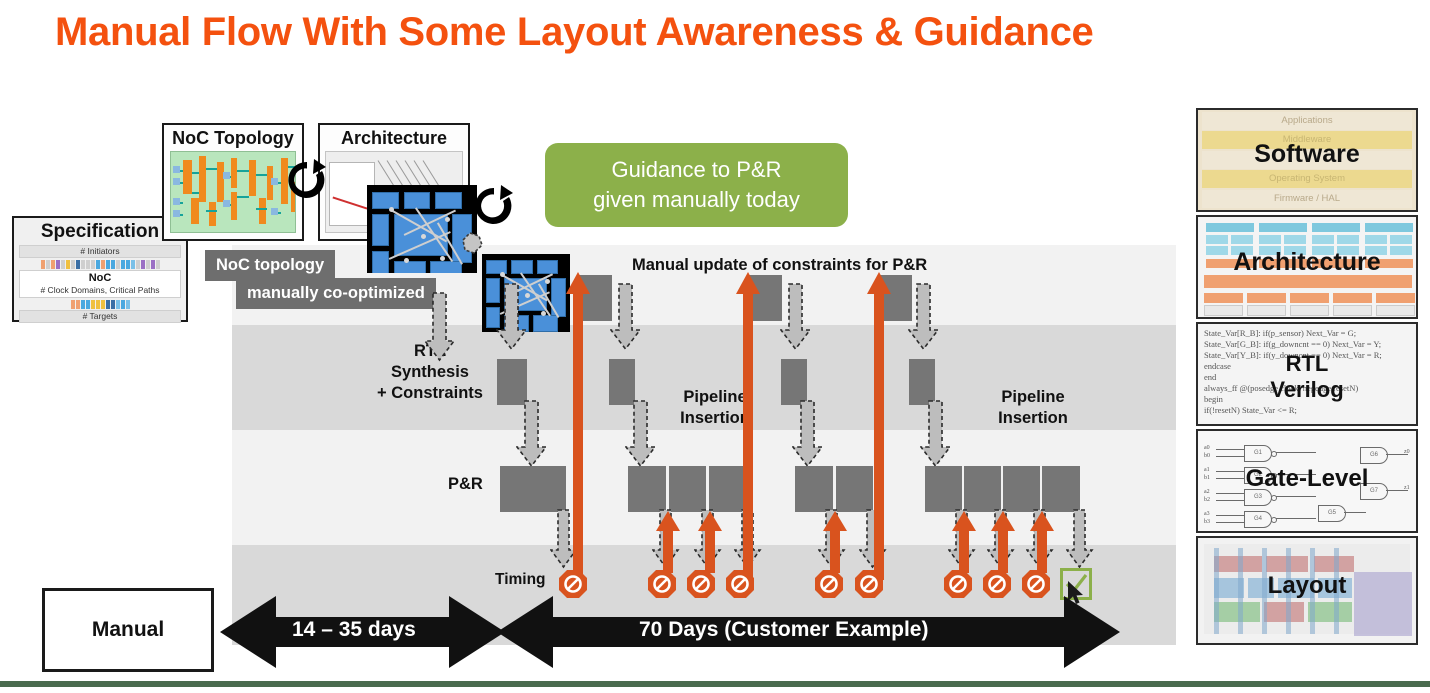 This screenshot has height=693, width=1430. What do you see at coordinates (1307, 389) in the screenshot?
I see `stack-label-rtl-line-2: Verilog` at bounding box center [1307, 389].